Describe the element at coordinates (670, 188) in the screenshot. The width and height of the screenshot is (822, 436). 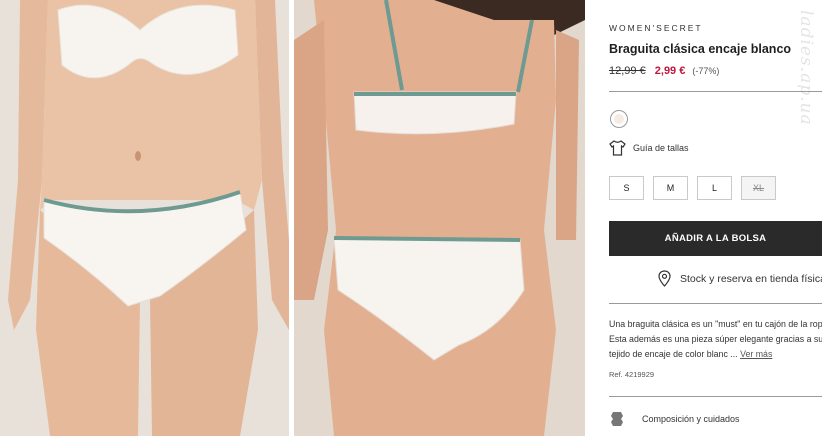
I see `size-option-m: M` at that location.